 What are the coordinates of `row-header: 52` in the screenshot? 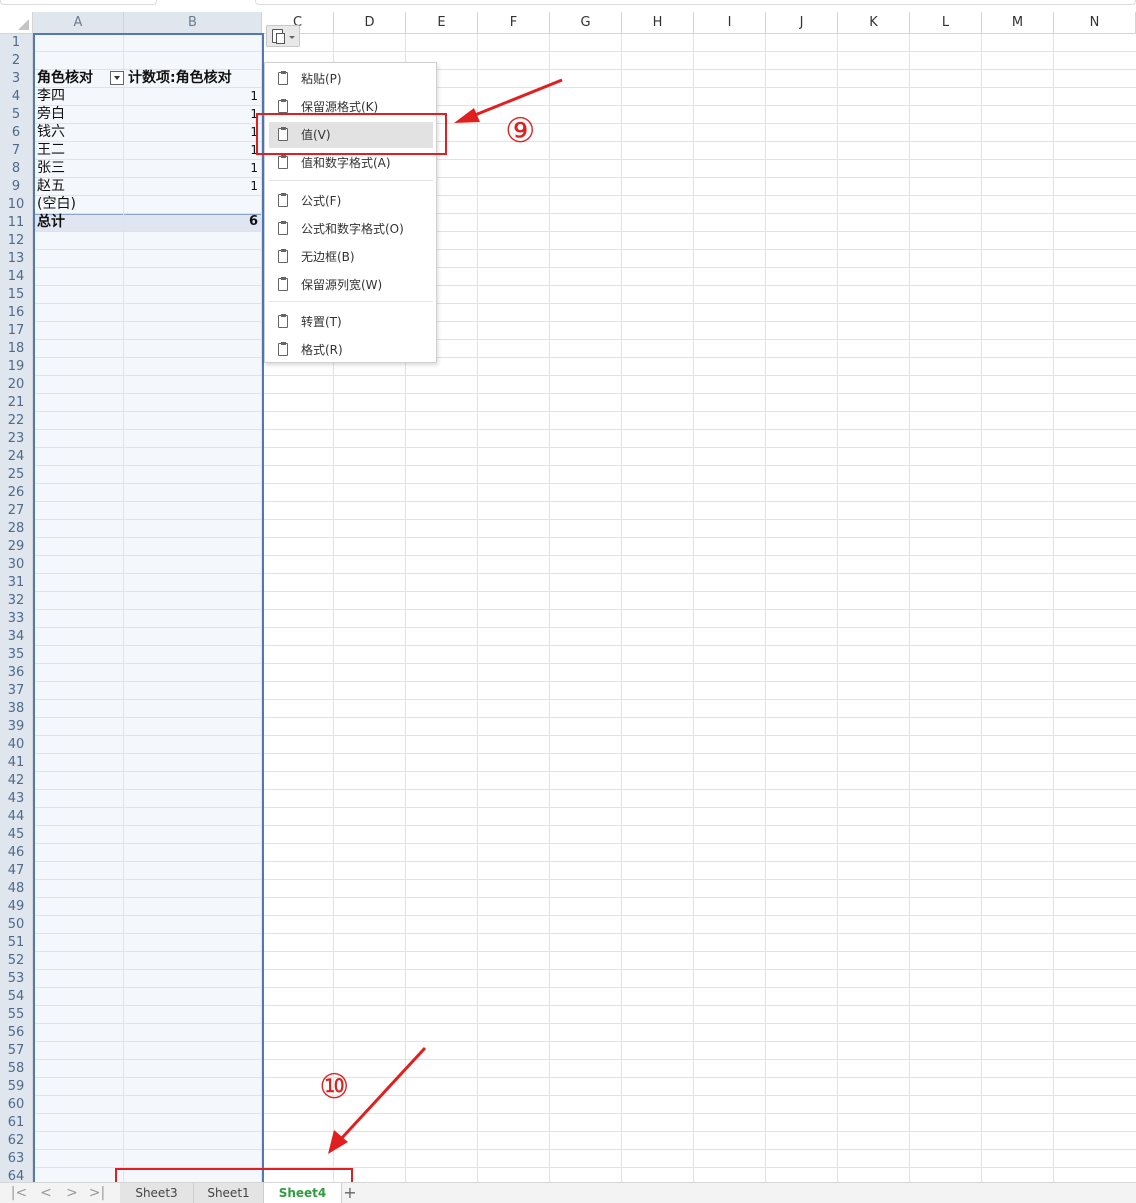 It's located at (16, 961).